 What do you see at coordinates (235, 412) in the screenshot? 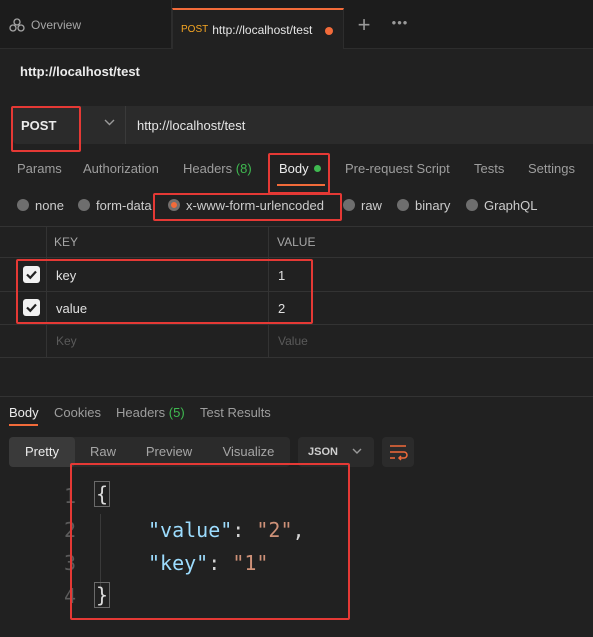
I see `response-tab-test-results: Test Results` at bounding box center [235, 412].